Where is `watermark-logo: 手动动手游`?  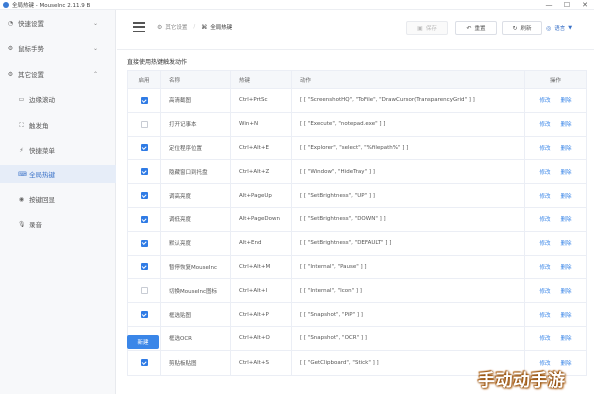 watermark-logo: 手动动手游 is located at coordinates (522, 381).